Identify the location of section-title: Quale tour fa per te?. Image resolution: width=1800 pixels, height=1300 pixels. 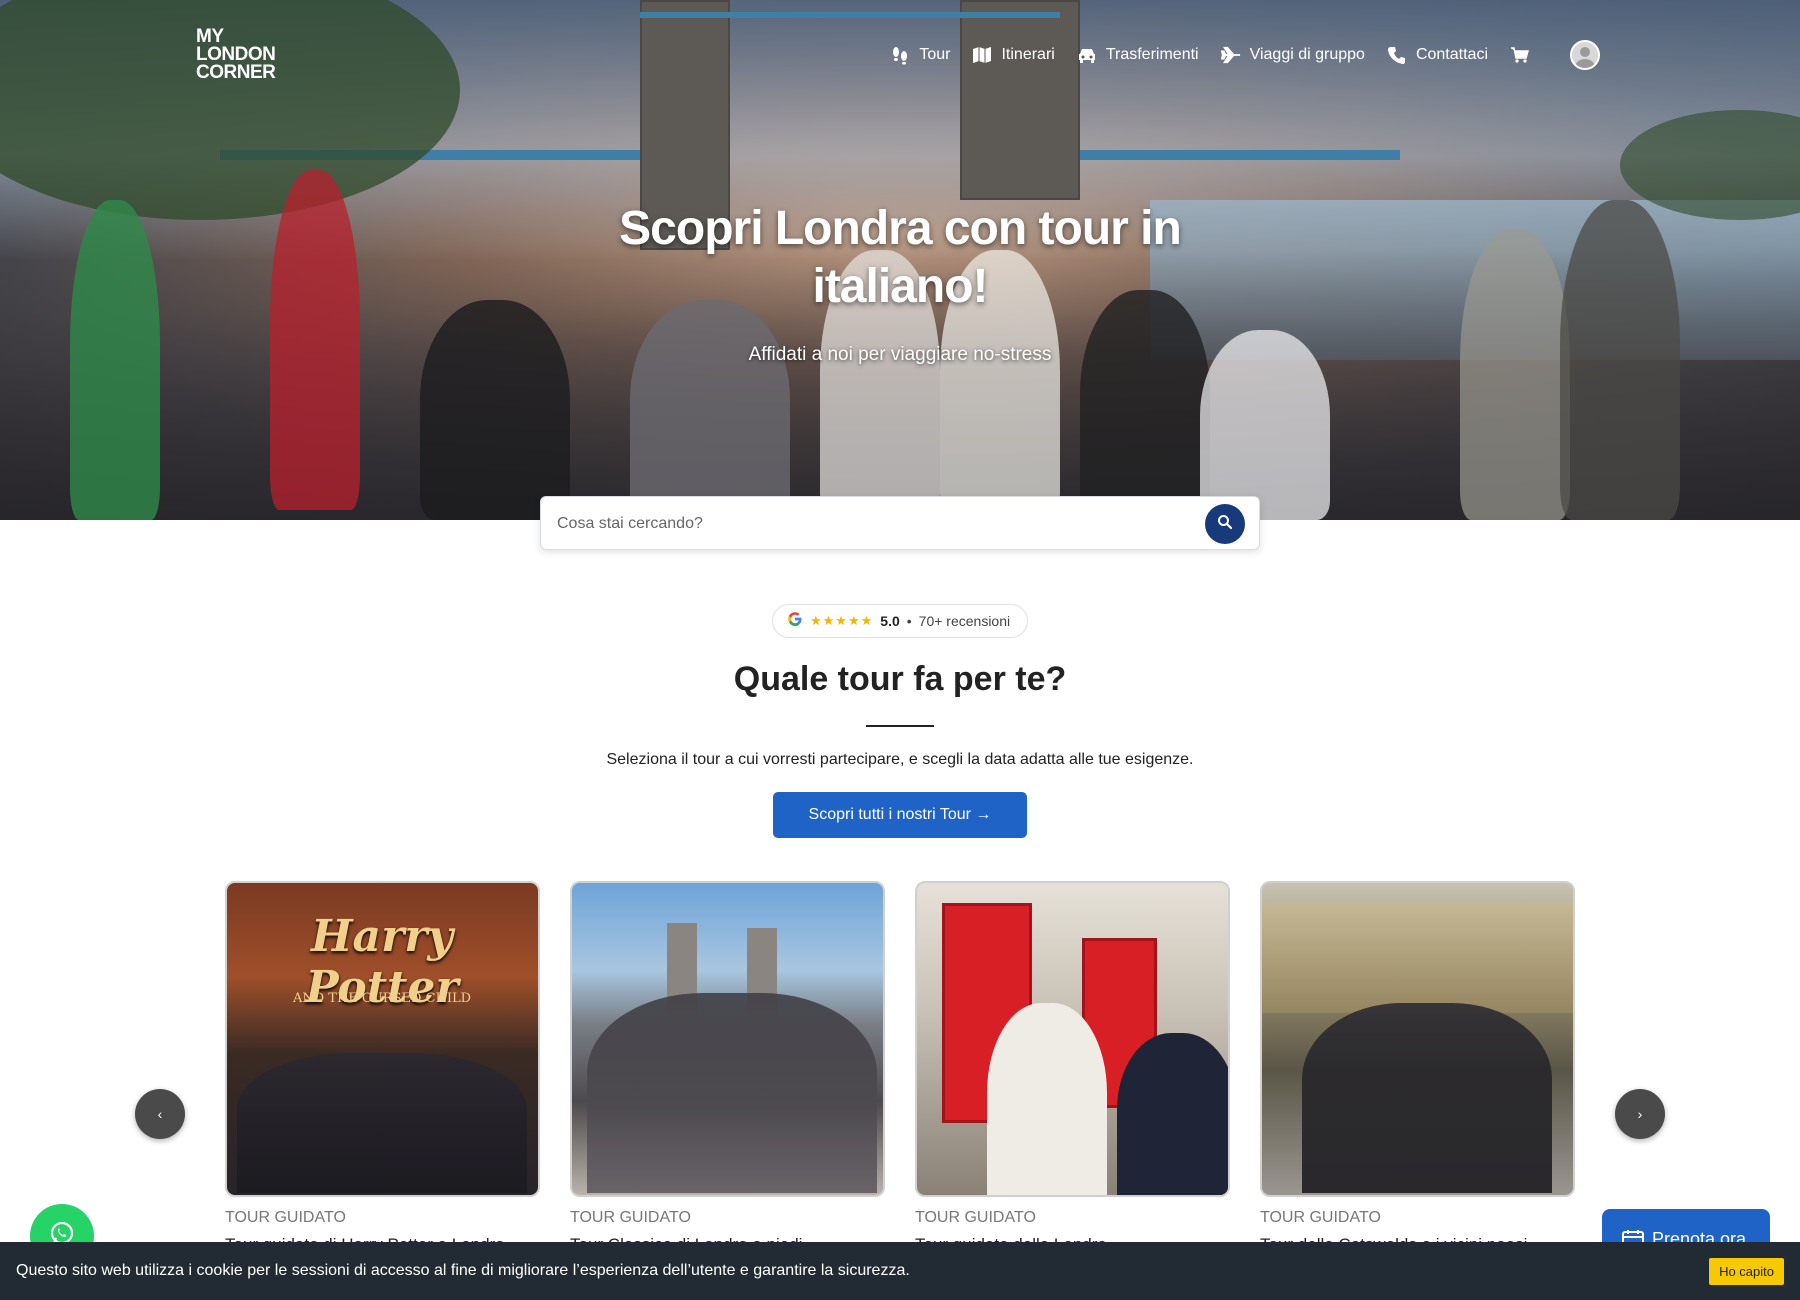
(900, 679).